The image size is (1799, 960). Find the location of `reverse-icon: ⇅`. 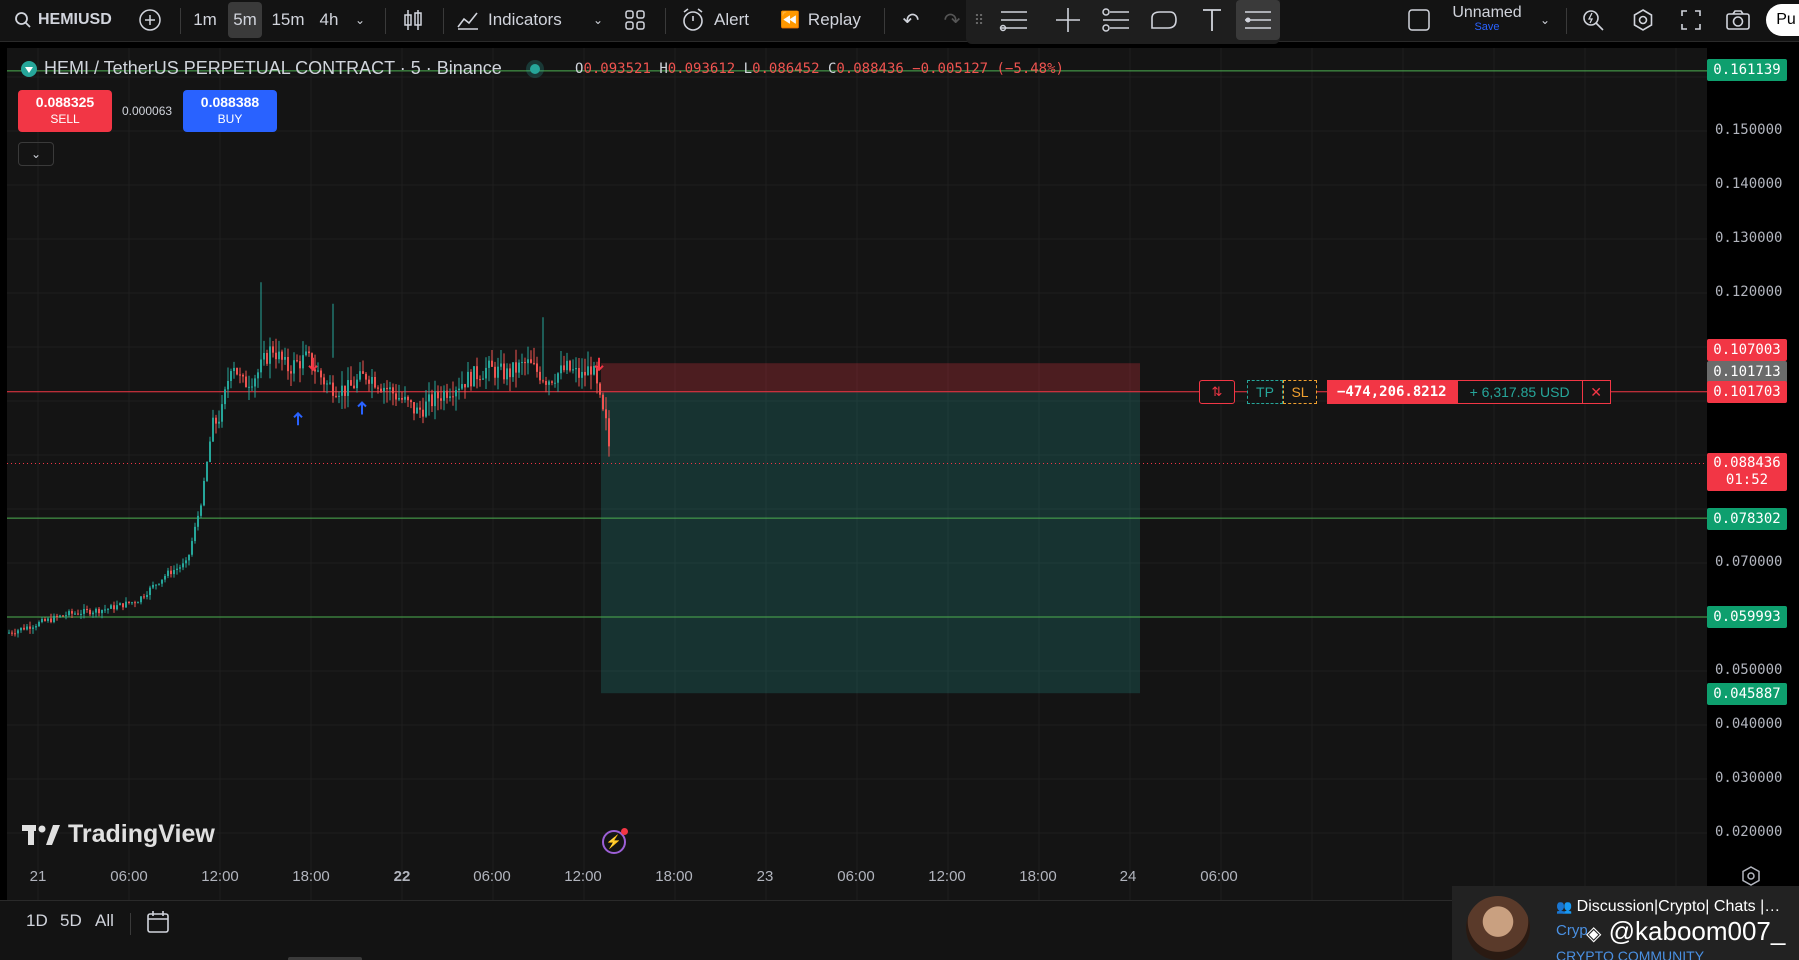

reverse-icon: ⇅ is located at coordinates (1217, 391).